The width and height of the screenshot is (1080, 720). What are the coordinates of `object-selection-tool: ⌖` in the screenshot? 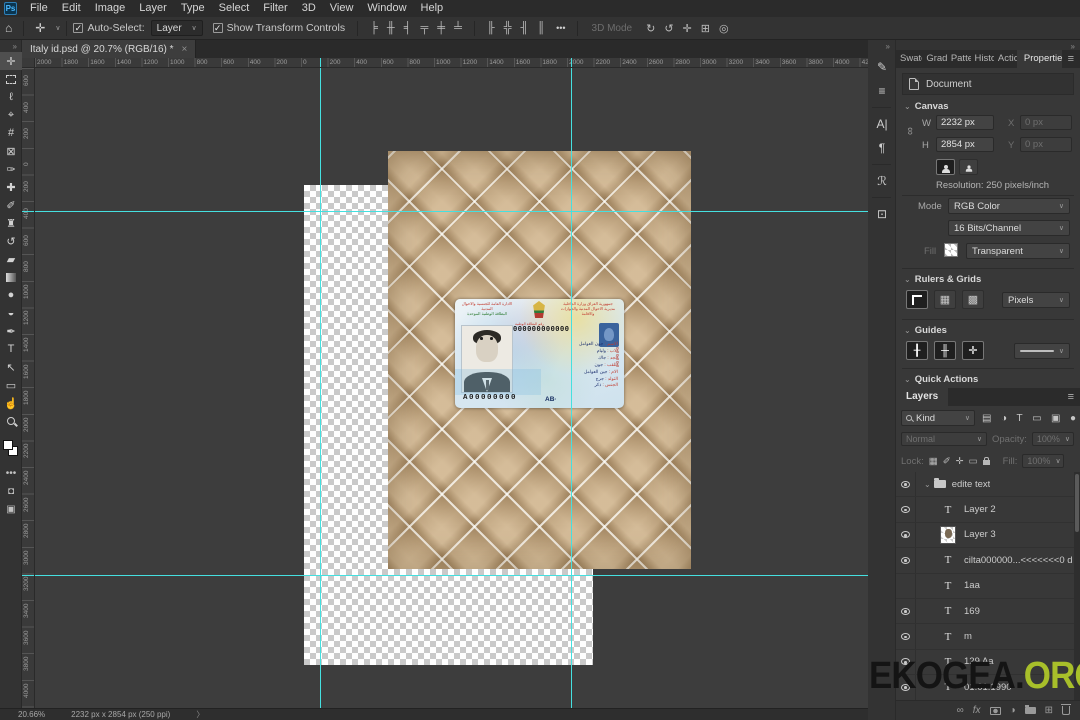 It's located at (11, 115).